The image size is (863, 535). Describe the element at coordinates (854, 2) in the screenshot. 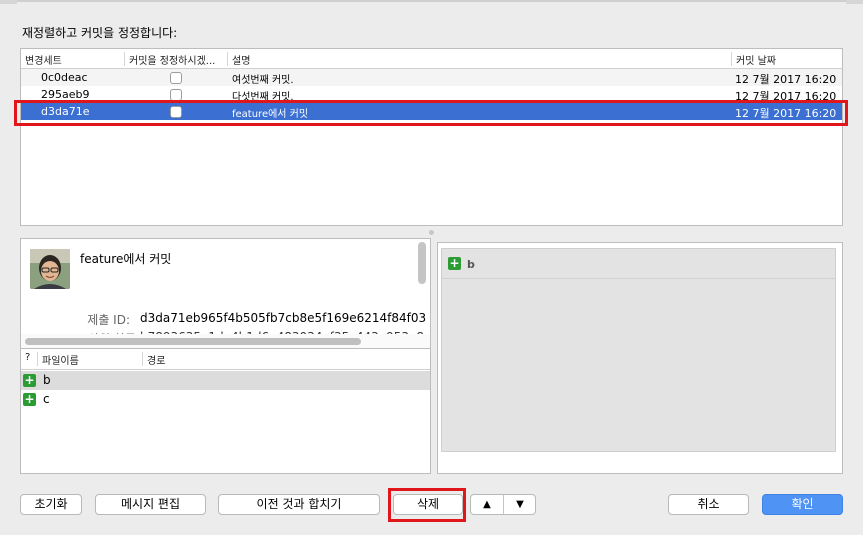

I see `window-top-edge-right` at that location.